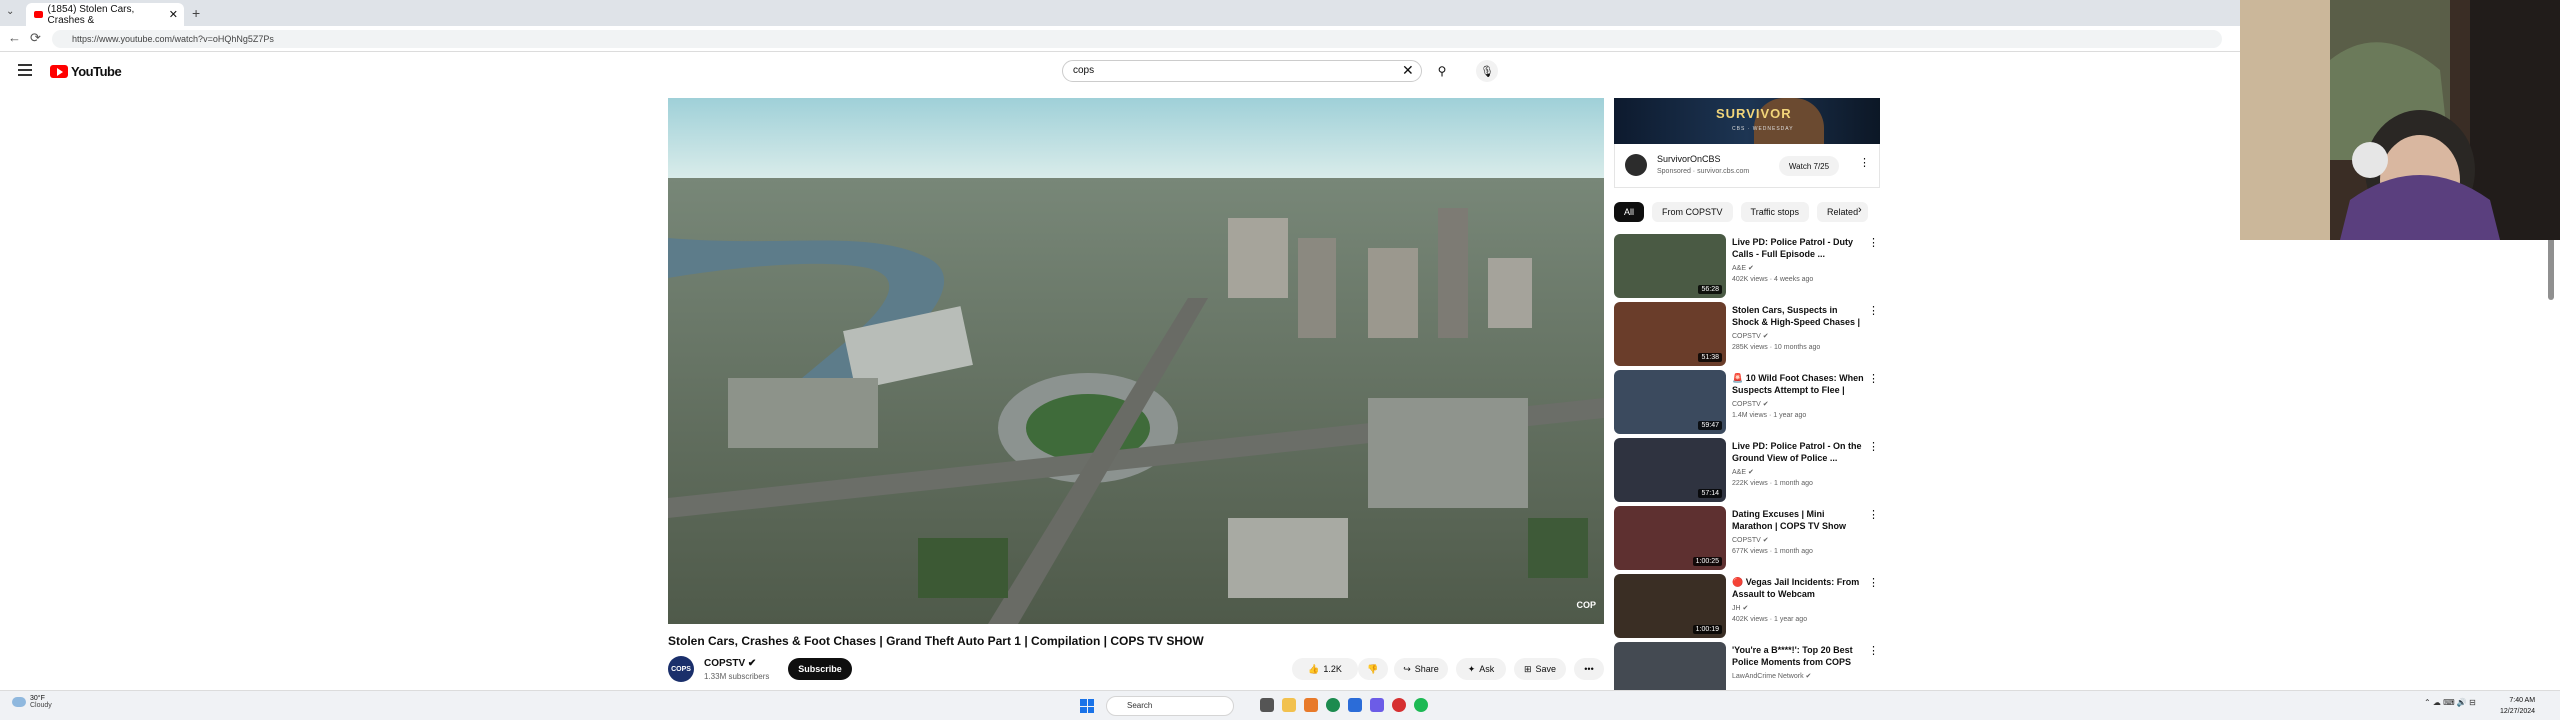 Image resolution: width=2560 pixels, height=720 pixels. Describe the element at coordinates (1770, 619) in the screenshot. I see `recommendation-meta: 402K views · 1 year ago` at that location.